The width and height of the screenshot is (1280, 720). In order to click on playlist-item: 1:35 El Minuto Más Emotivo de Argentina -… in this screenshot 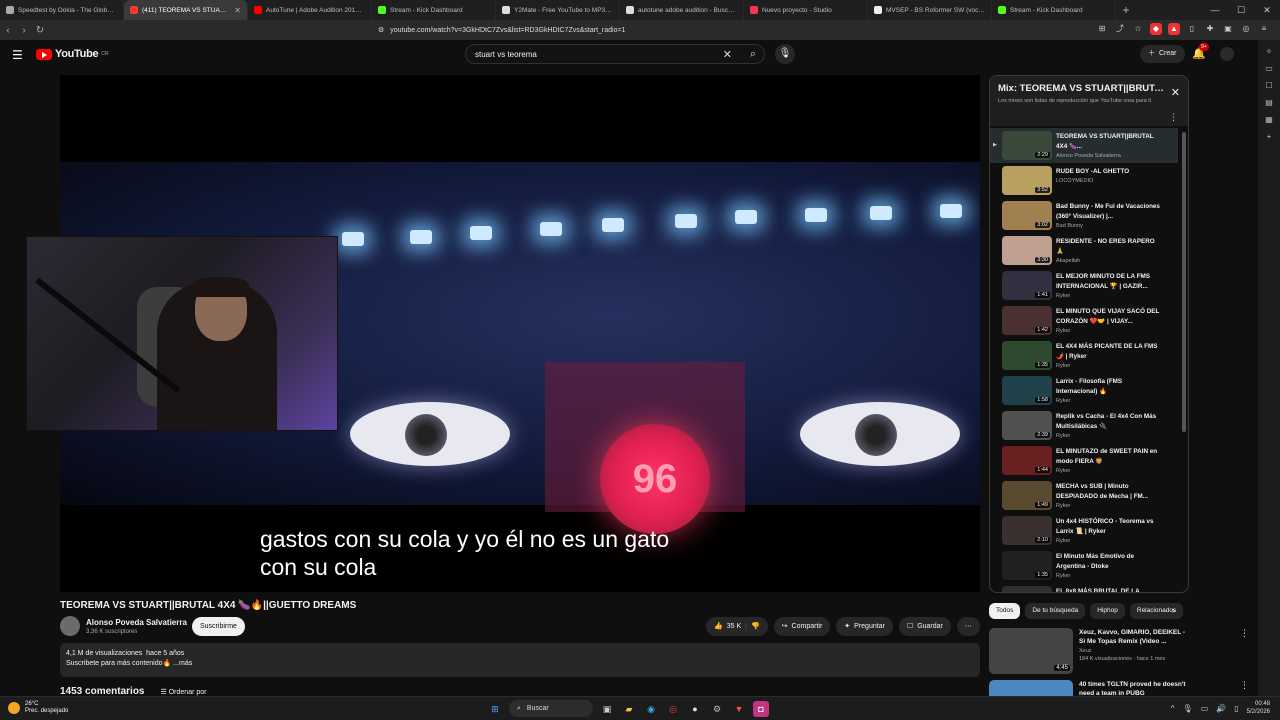, I will do `click(1084, 565)`.